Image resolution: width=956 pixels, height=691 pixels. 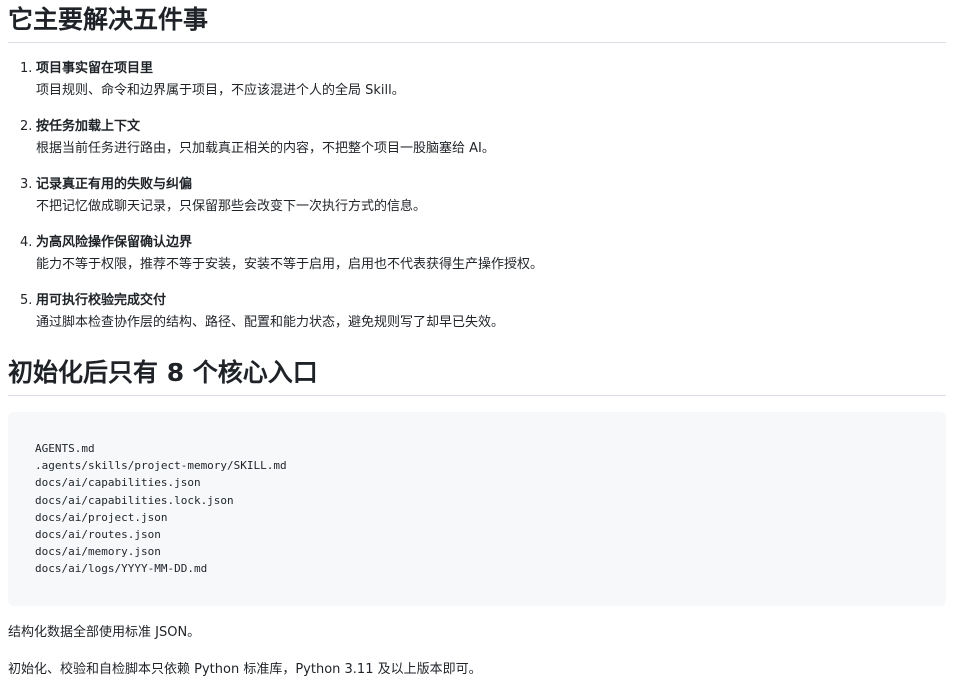 What do you see at coordinates (220, 90) in the screenshot?
I see `list-item-description: 项目规则、命令和边界属于项目，不应该混进个人的全局 Skill。` at bounding box center [220, 90].